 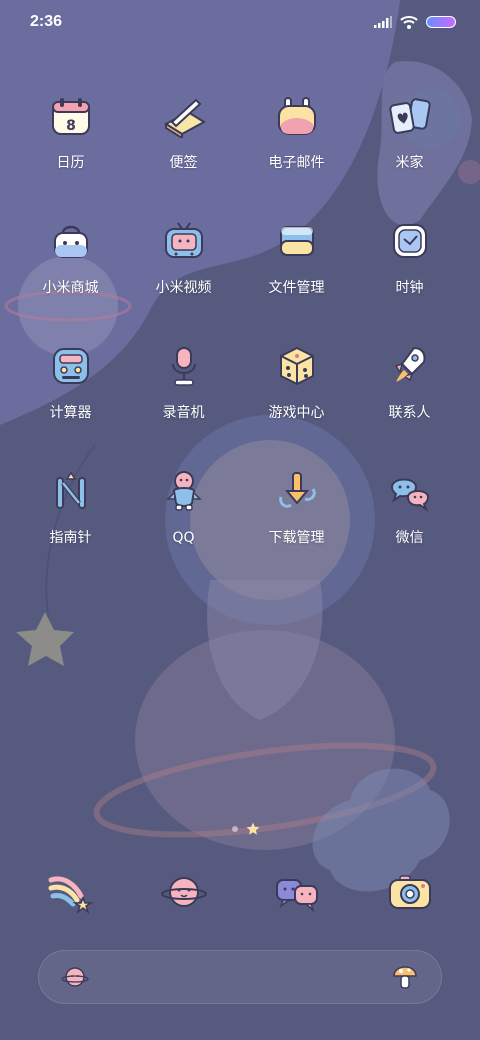 What do you see at coordinates (70, 413) in the screenshot?
I see `app-label: 计算器` at bounding box center [70, 413].